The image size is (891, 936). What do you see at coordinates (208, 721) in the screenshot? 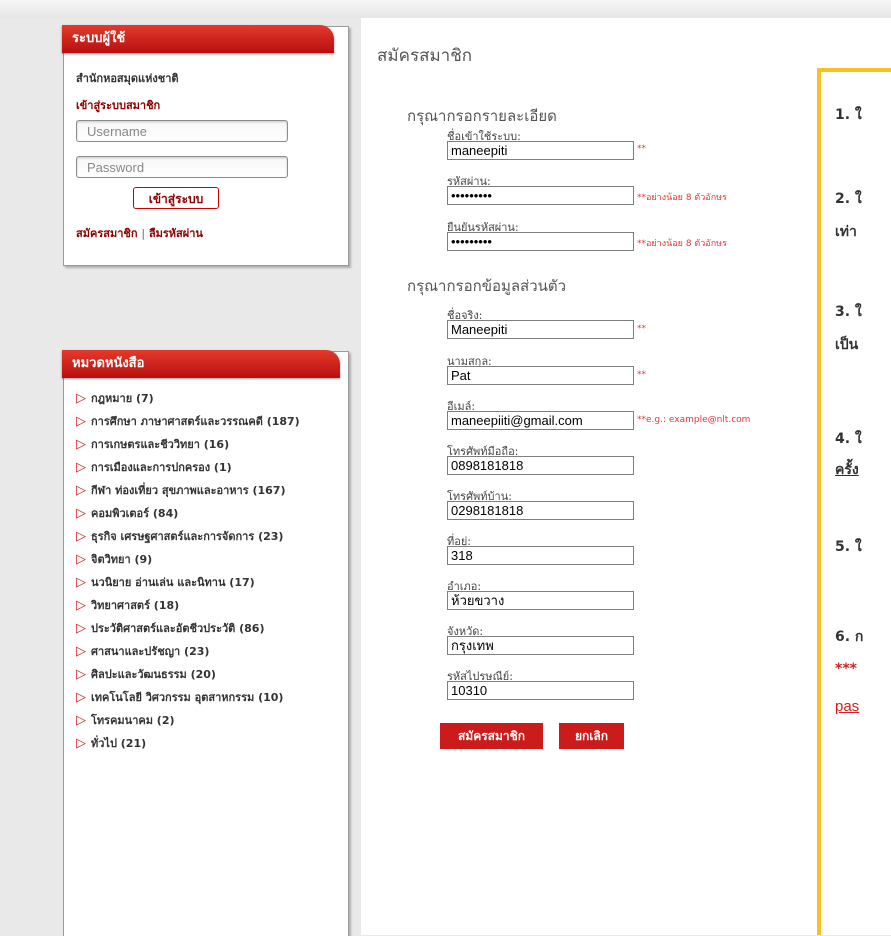
I see `category-item: ▷ โทรคมนาคม (2)` at bounding box center [208, 721].